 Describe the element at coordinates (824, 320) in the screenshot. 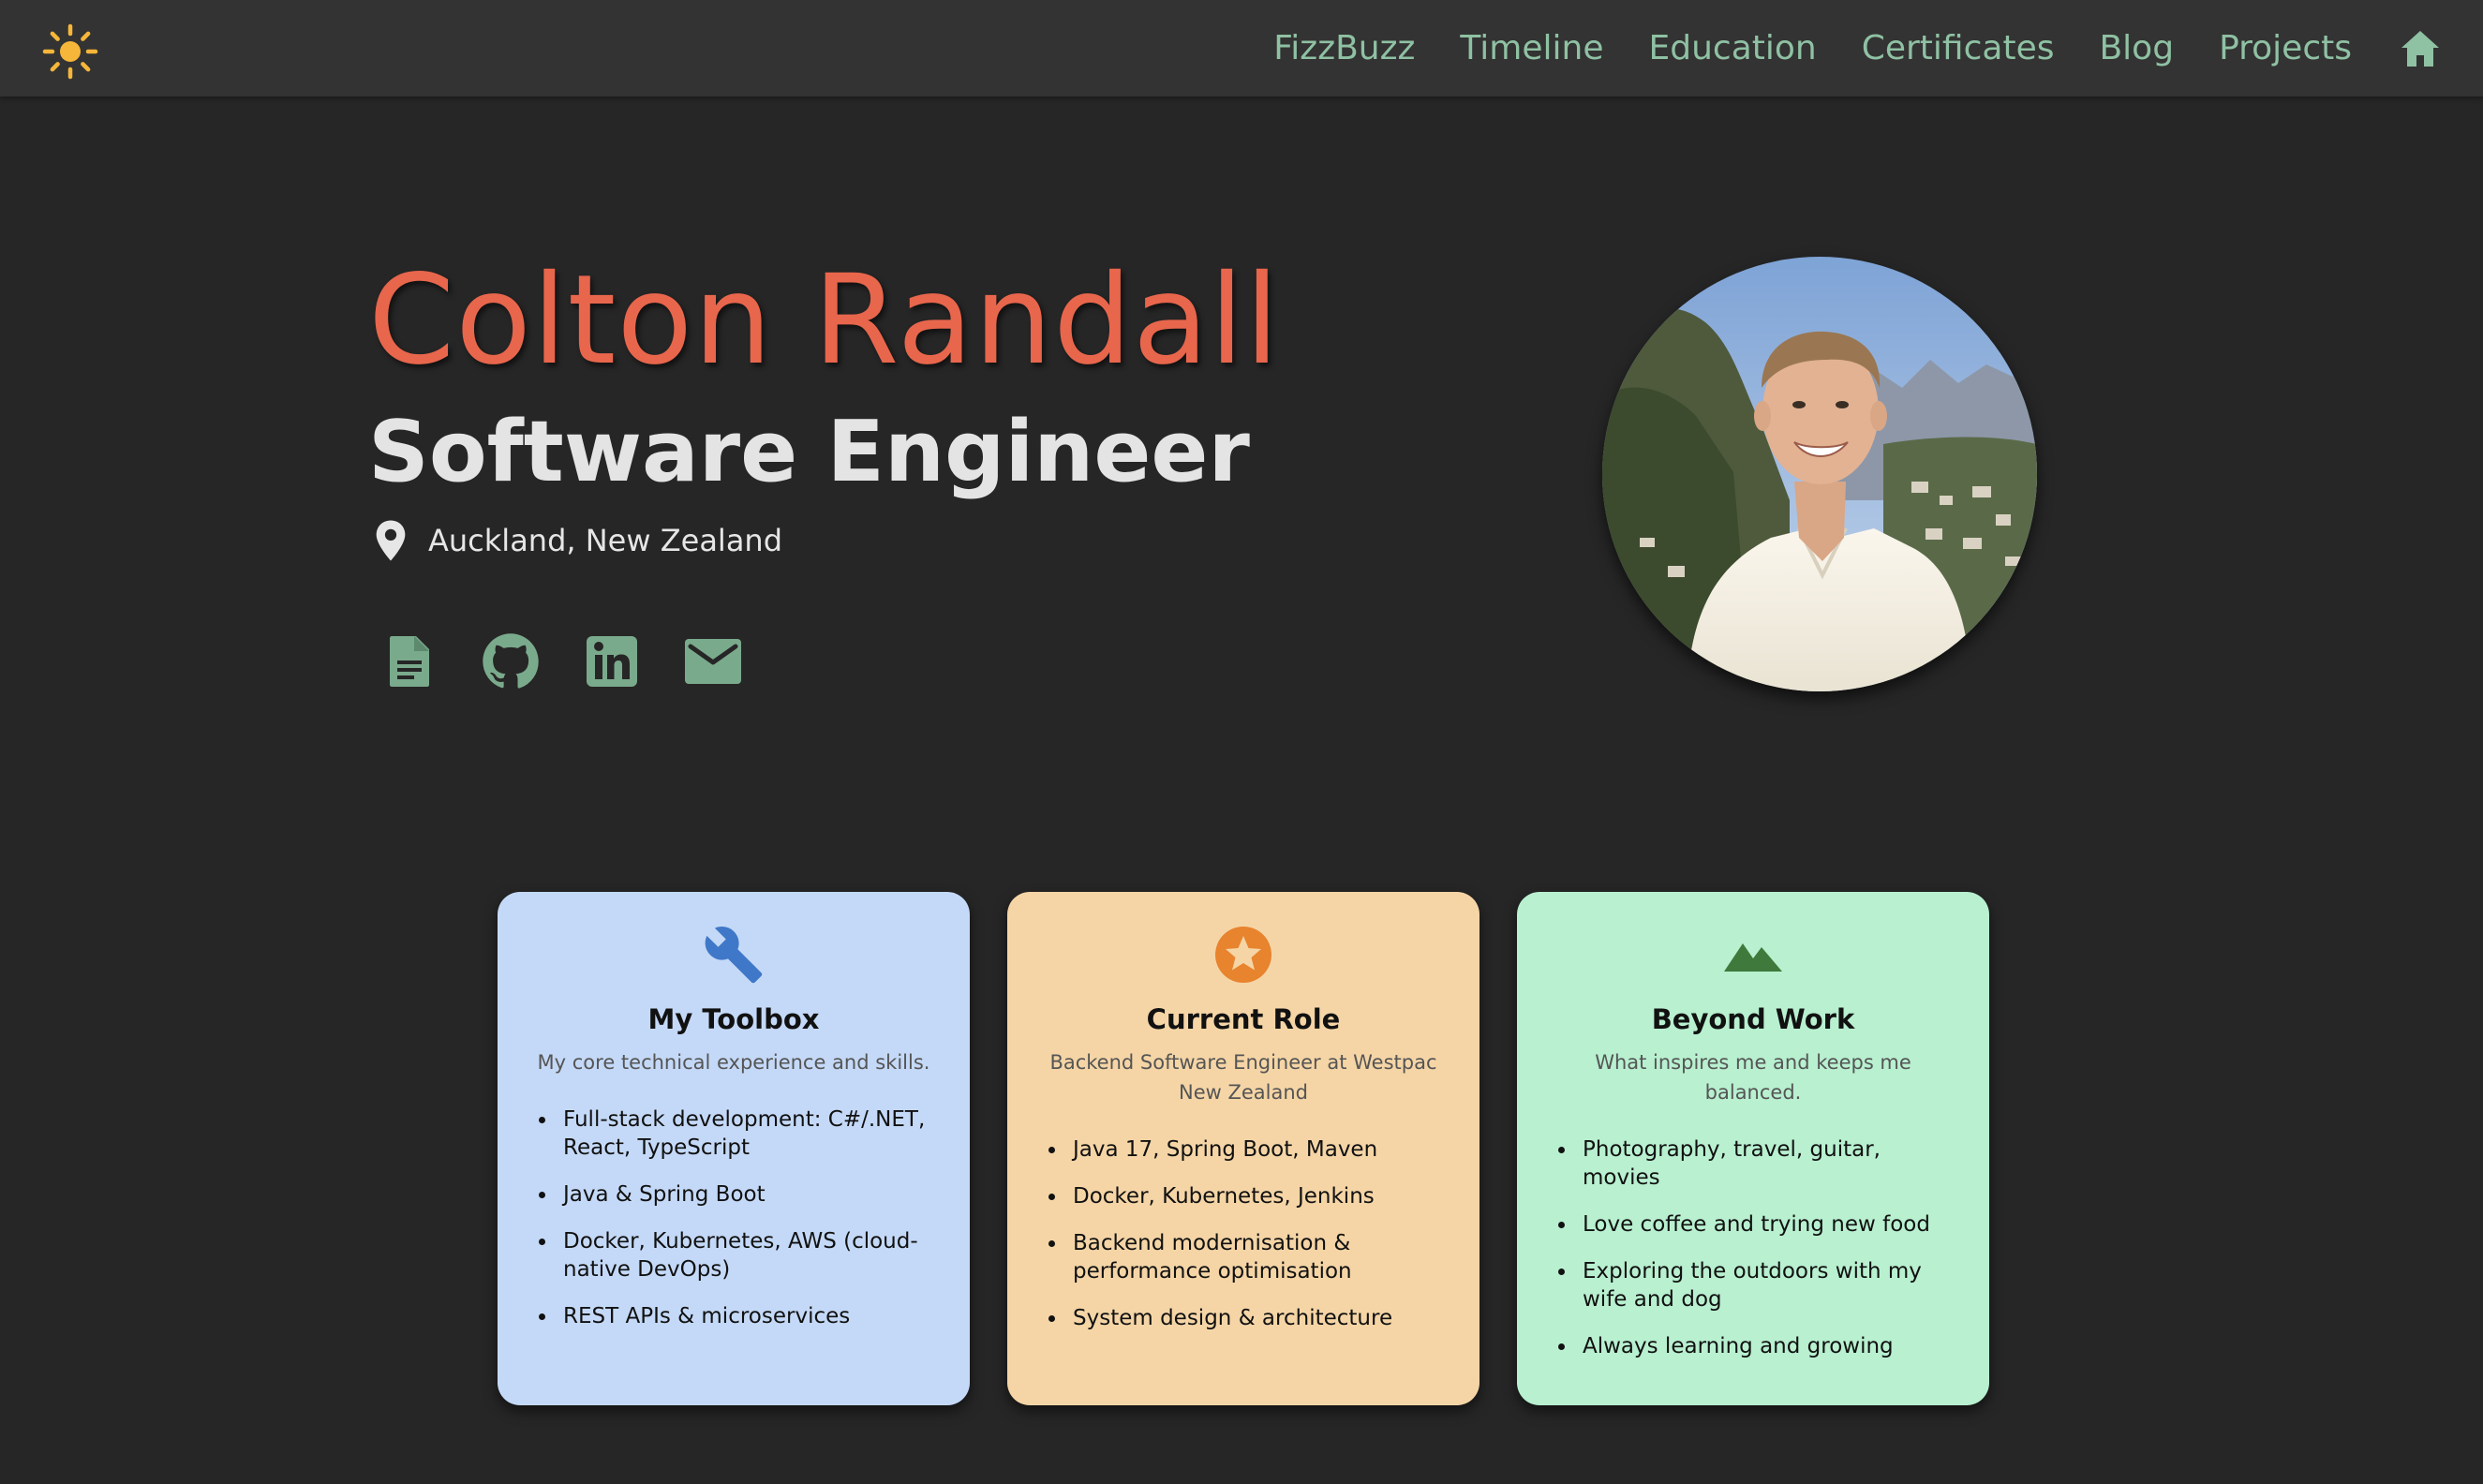

I see `profile-name: Colton Randall` at that location.